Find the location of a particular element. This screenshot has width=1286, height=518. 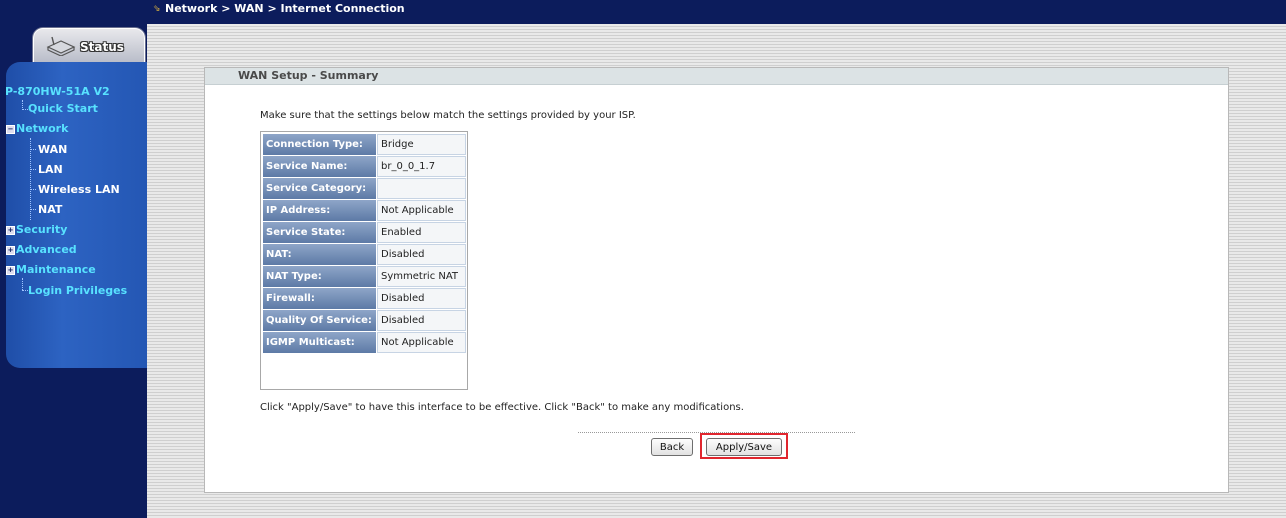

sidebar-item-login-privileges: Login Privileges is located at coordinates (77, 290).